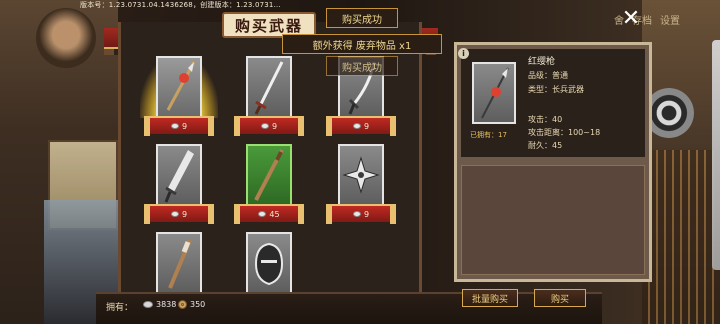  Describe the element at coordinates (166, 304) in the screenshot. I see `silver-amount: 3838` at that location.